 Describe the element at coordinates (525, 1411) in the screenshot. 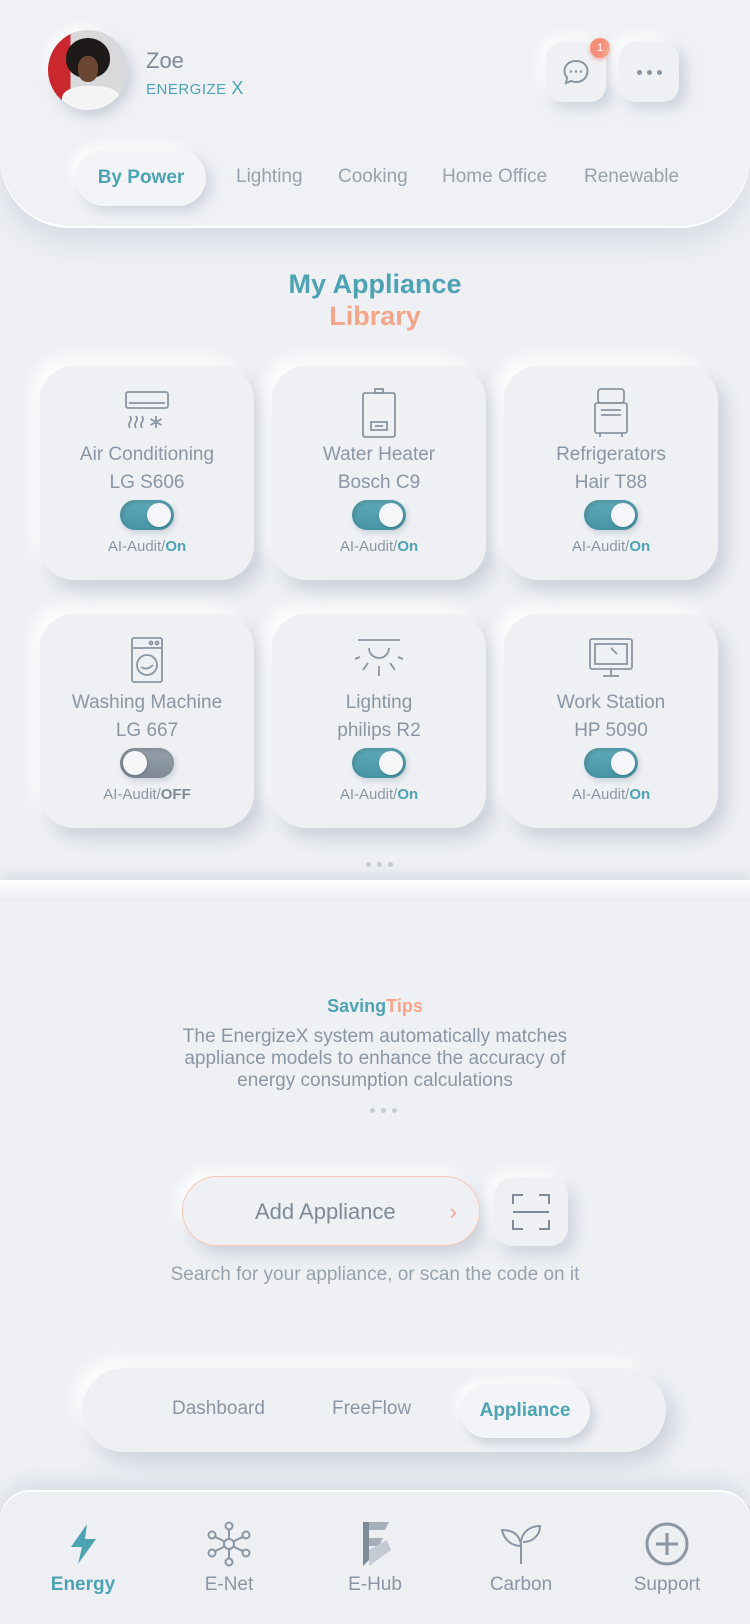

I see `segment-appliance: Appliance` at that location.